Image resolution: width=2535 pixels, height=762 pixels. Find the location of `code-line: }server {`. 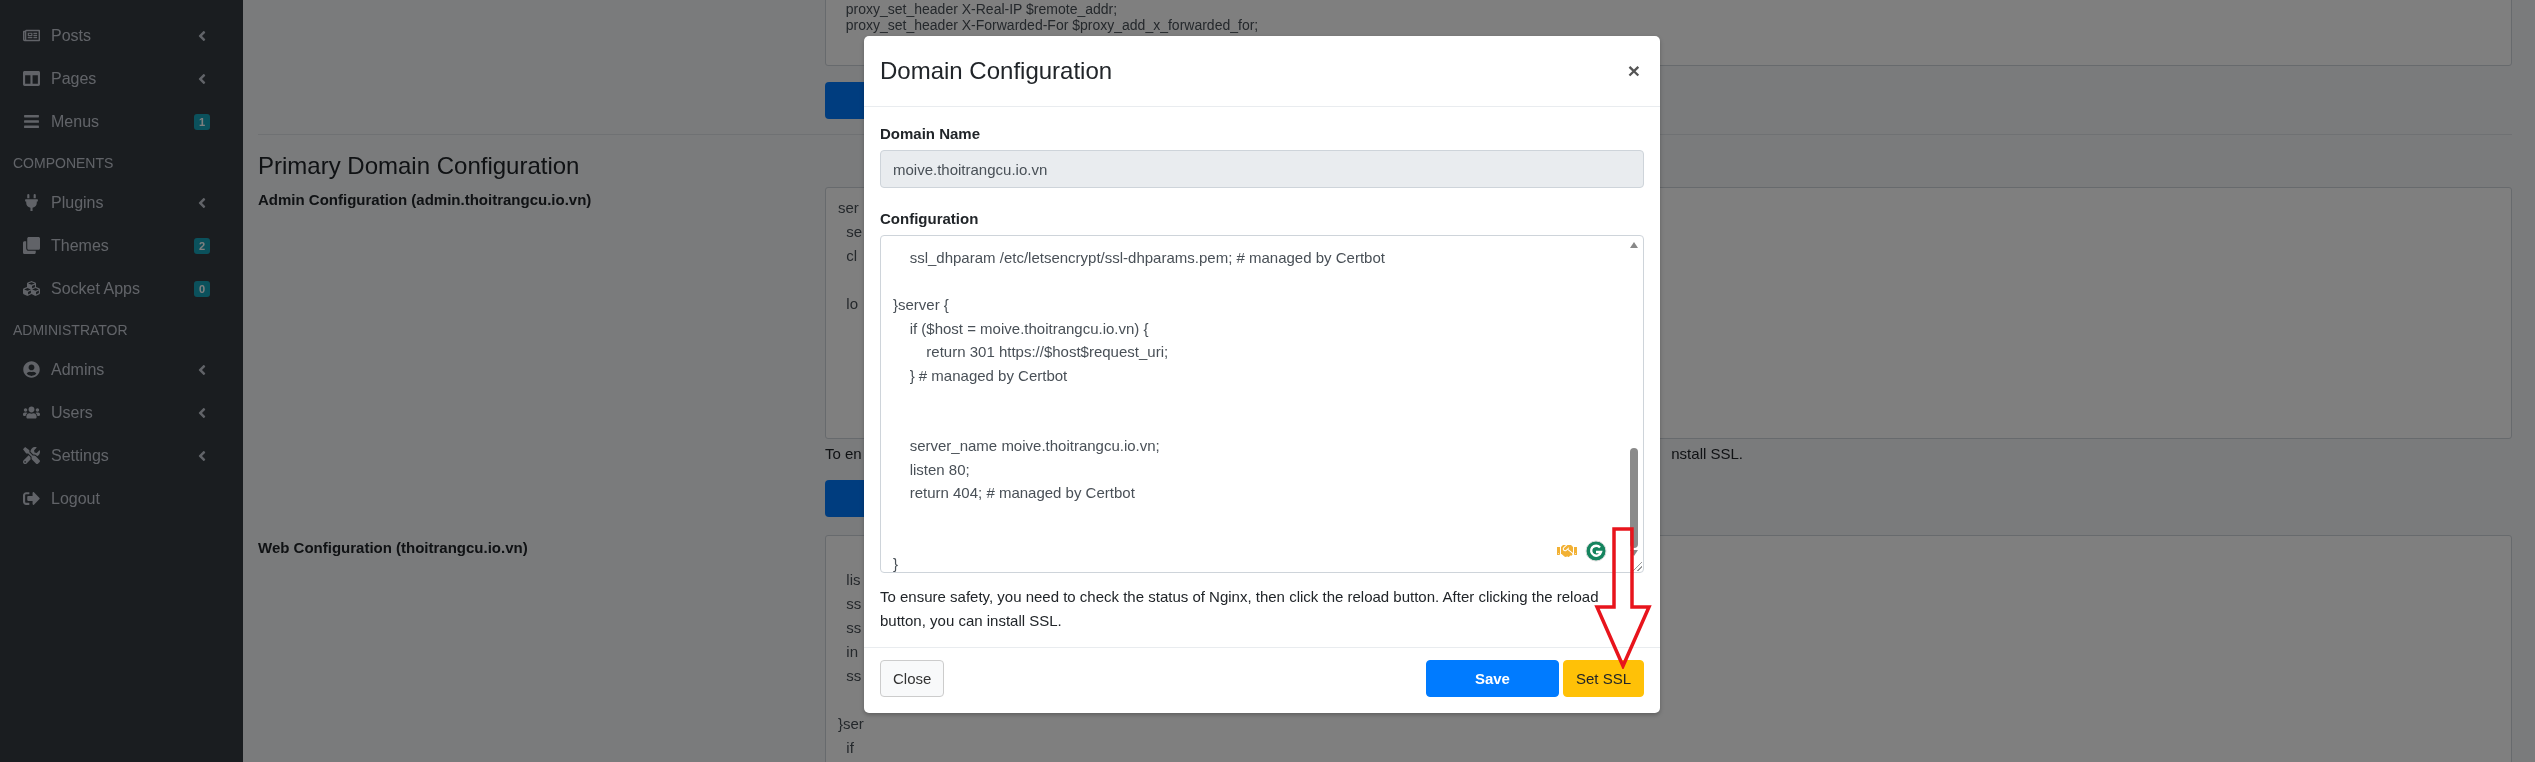

code-line: }server { is located at coordinates (921, 305).